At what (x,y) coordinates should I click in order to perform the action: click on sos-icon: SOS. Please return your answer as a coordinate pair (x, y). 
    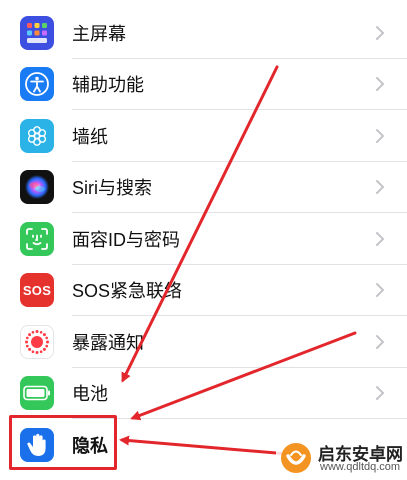
    Looking at the image, I should click on (37, 290).